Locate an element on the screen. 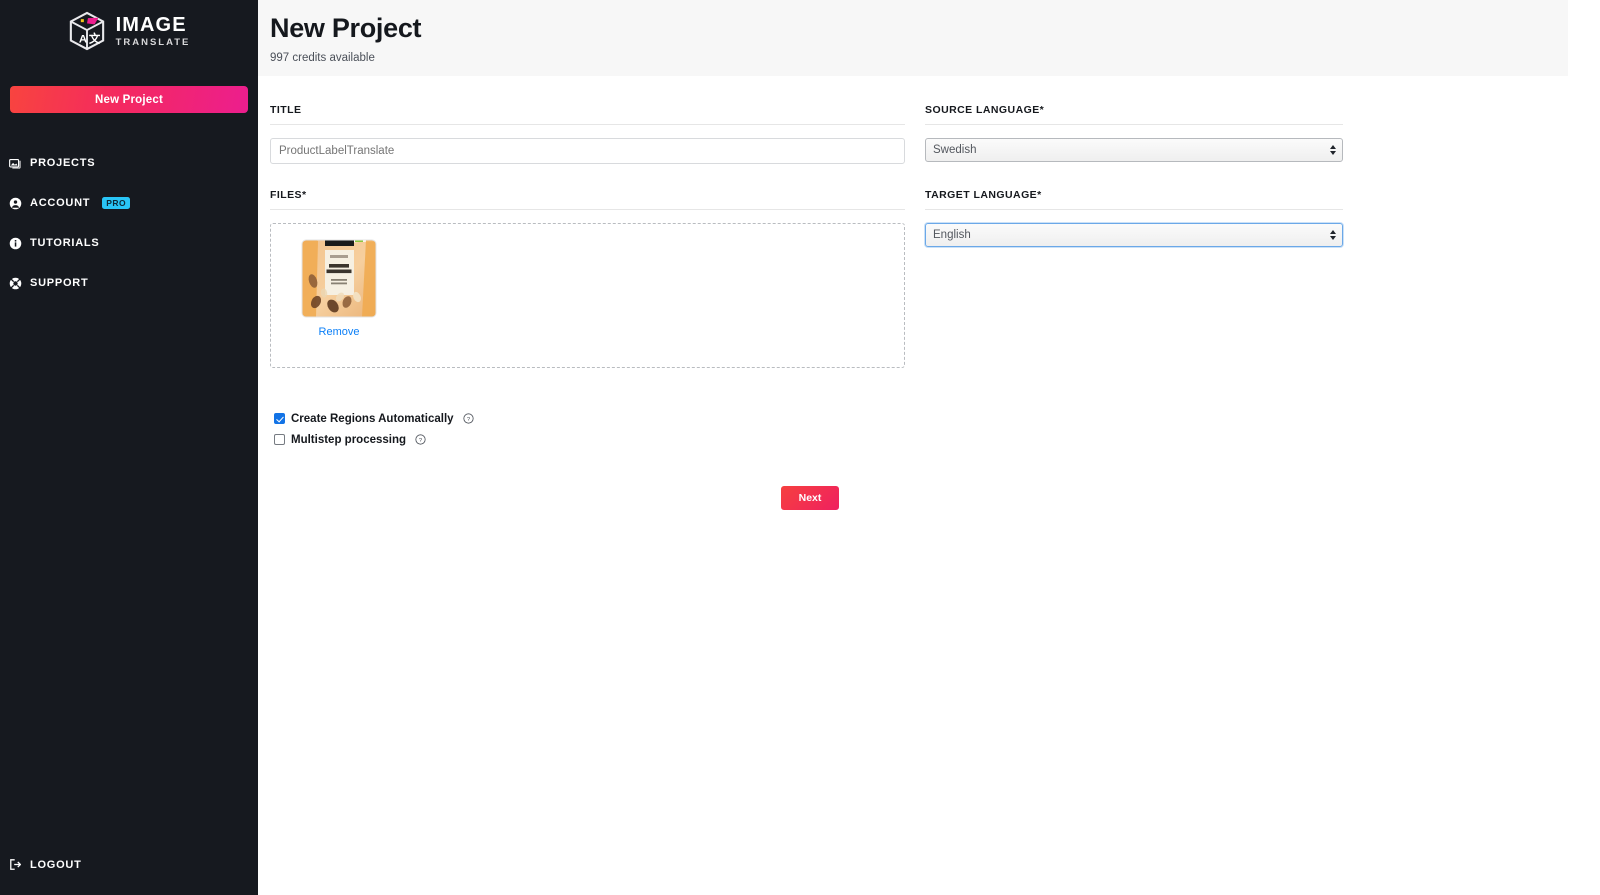 Image resolution: width=1600 pixels, height=895 pixels. target-language-select-wrap: English is located at coordinates (1134, 235).